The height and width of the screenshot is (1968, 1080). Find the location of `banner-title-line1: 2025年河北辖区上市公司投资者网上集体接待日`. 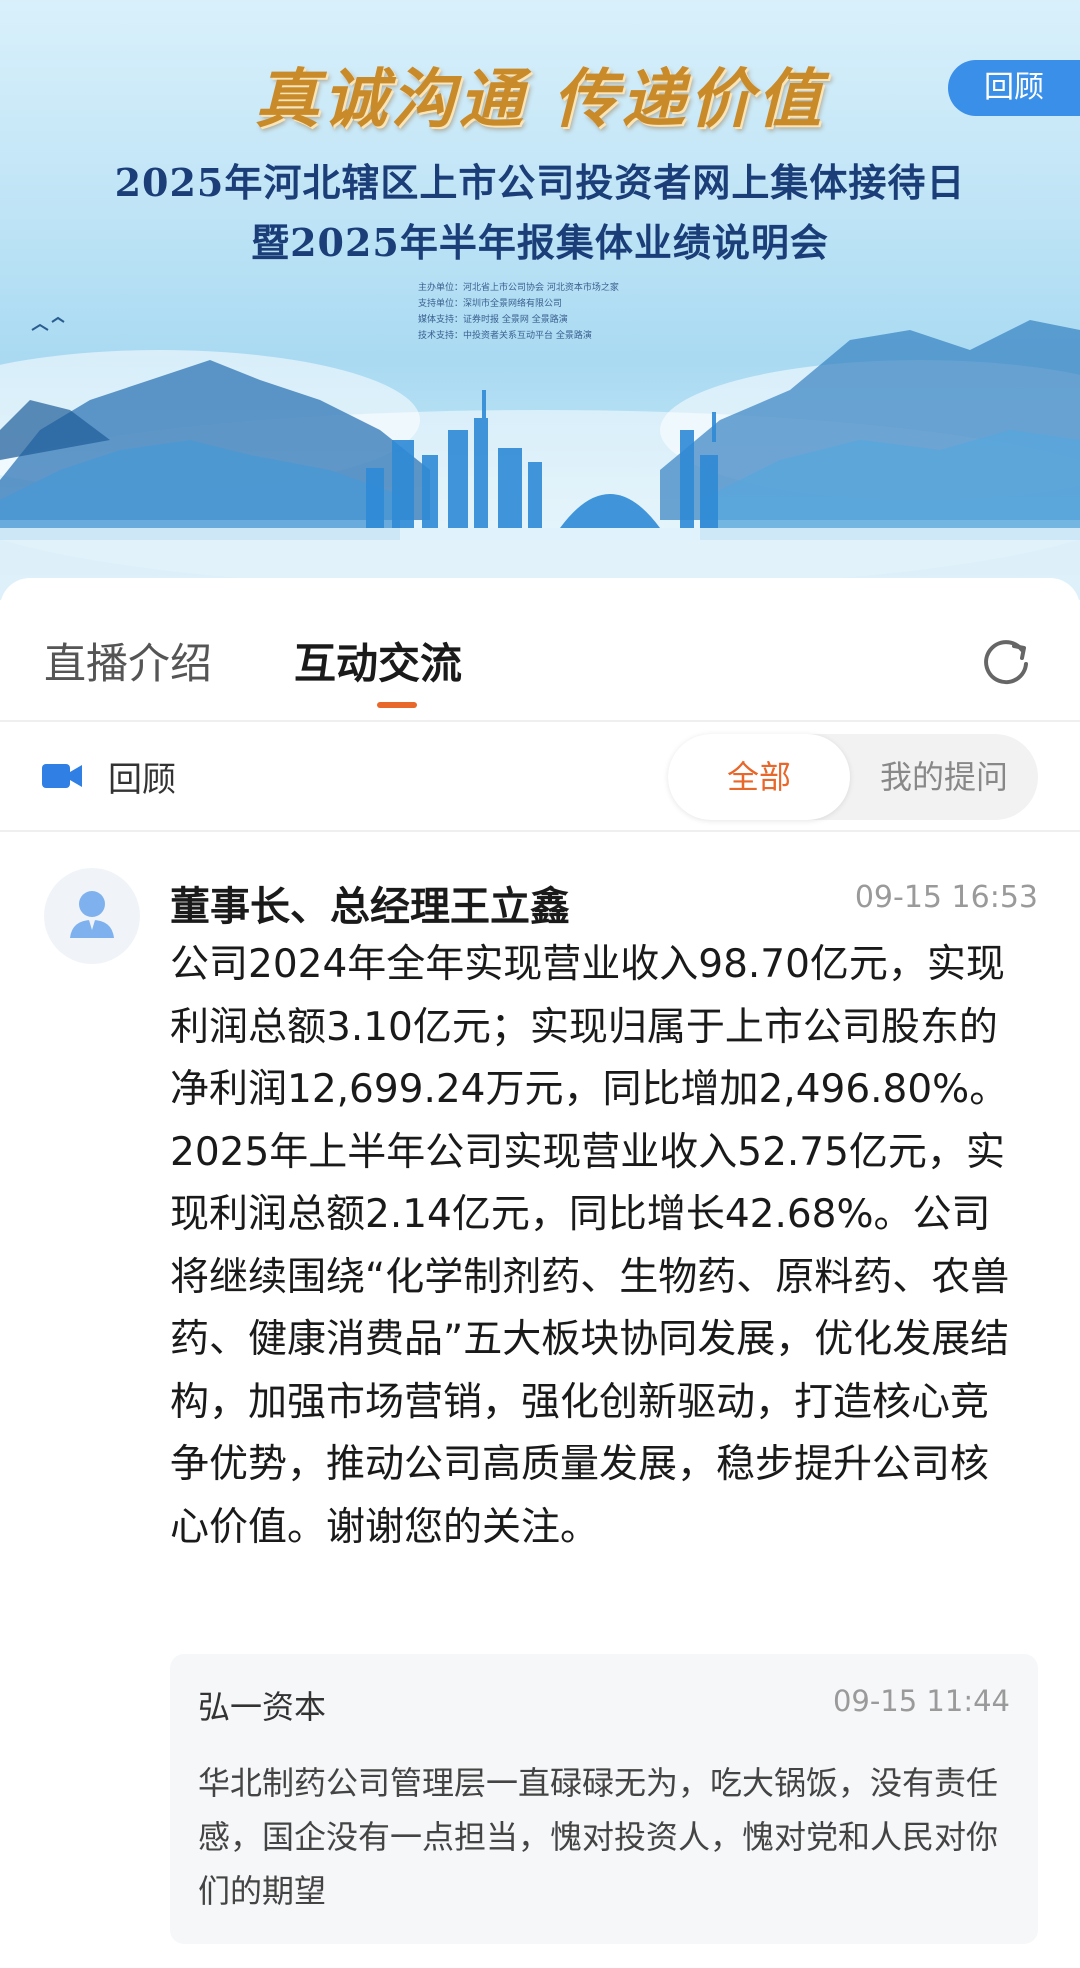

banner-title-line1: 2025年河北辖区上市公司投资者网上集体接待日 is located at coordinates (540, 182).